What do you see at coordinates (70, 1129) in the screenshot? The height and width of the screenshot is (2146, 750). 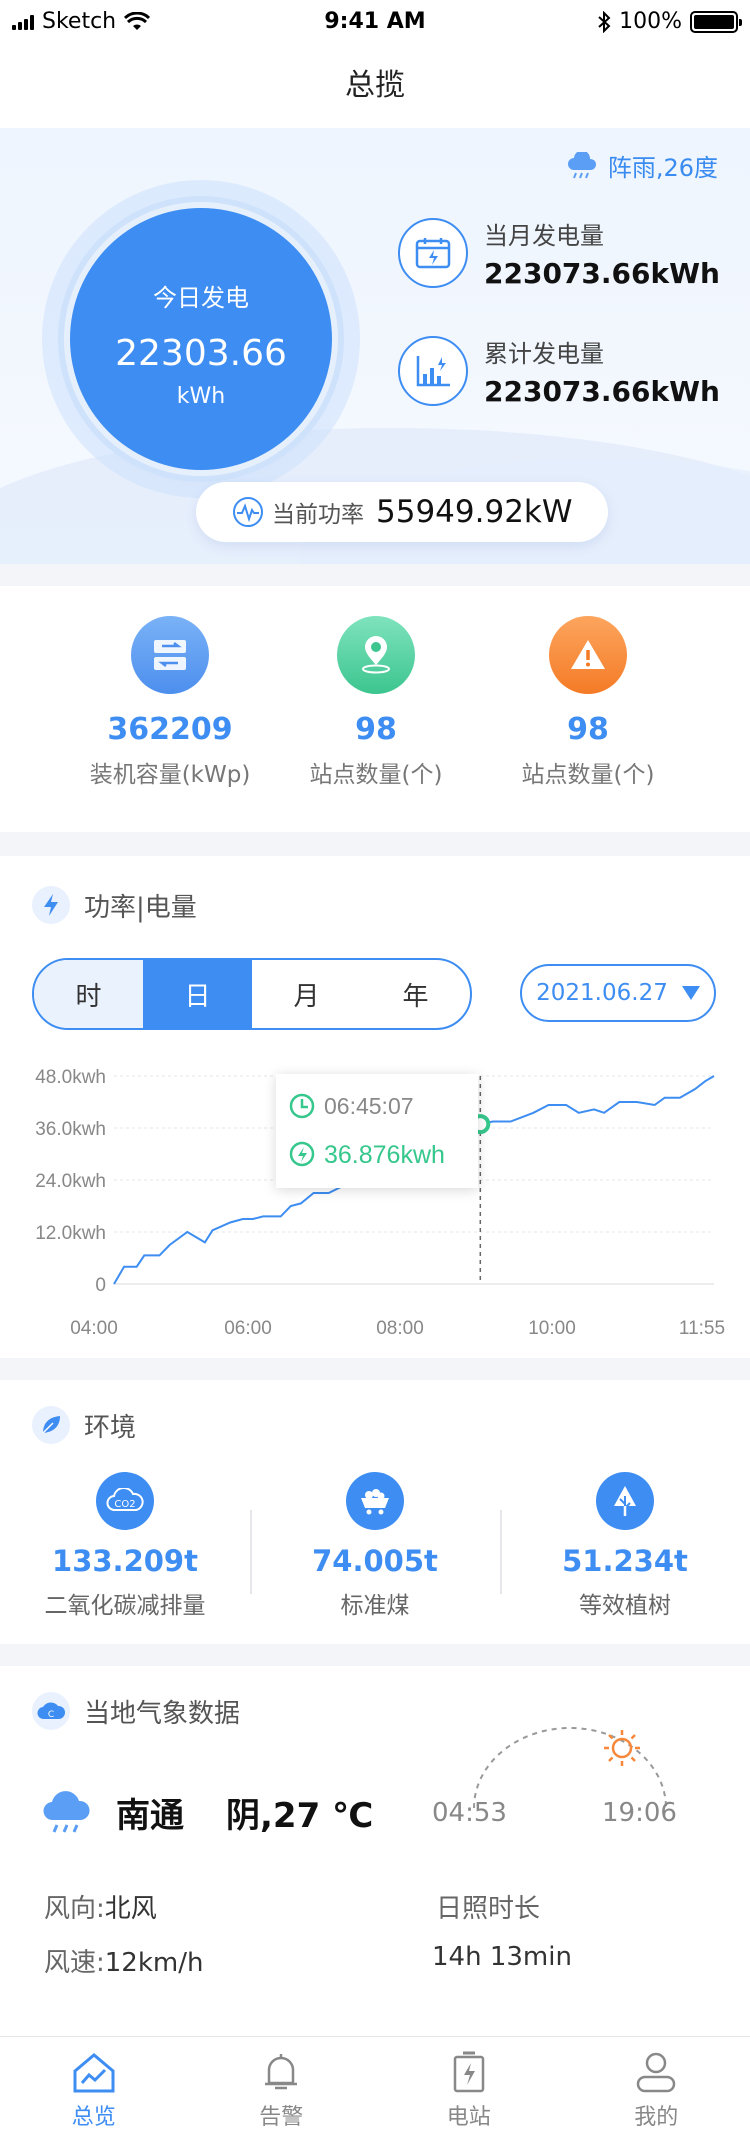 I see `y-tick-label: 36.0kwh` at bounding box center [70, 1129].